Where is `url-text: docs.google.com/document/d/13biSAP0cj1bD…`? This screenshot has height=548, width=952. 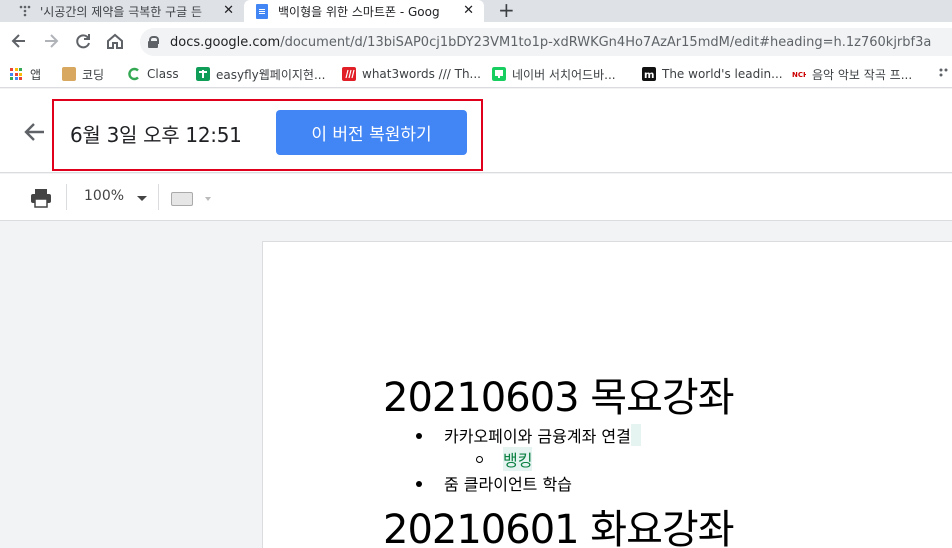
url-text: docs.google.com/document/d/13biSAP0cj1bD… is located at coordinates (551, 42).